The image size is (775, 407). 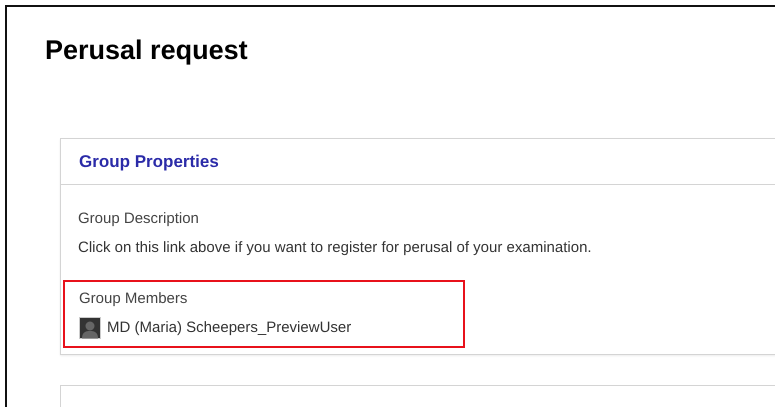 What do you see at coordinates (90, 328) in the screenshot?
I see `avatar-icon` at bounding box center [90, 328].